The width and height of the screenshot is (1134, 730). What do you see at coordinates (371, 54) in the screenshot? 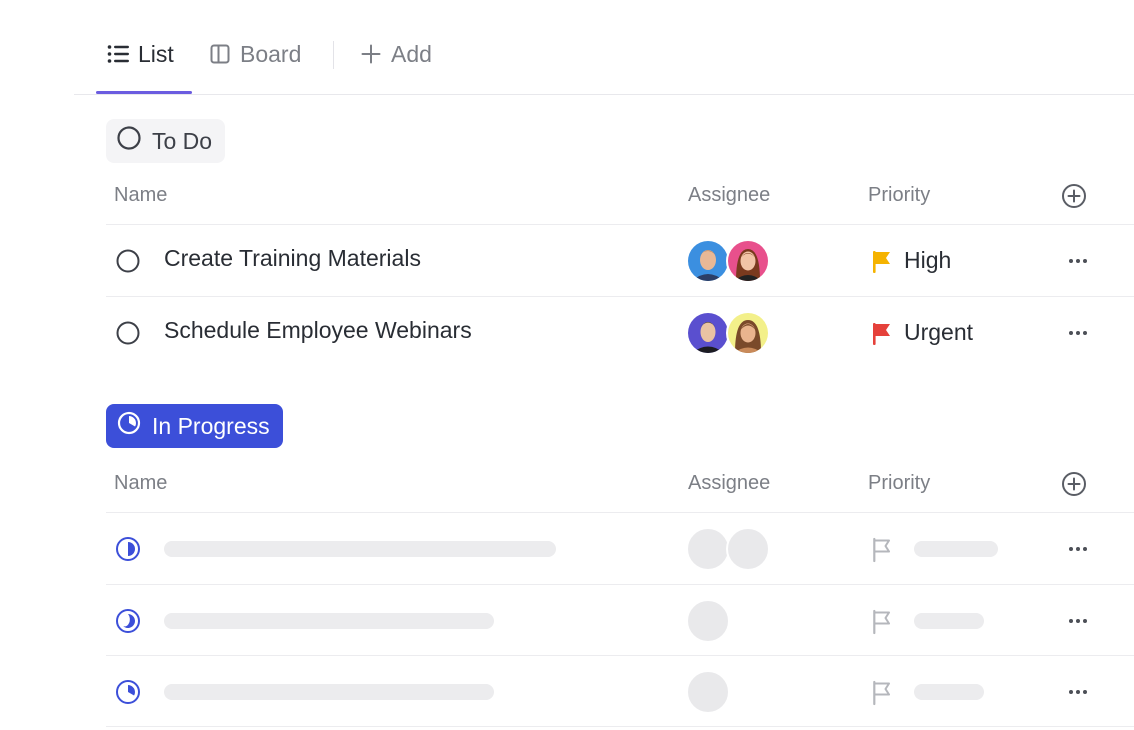
I see `plus-icon` at bounding box center [371, 54].